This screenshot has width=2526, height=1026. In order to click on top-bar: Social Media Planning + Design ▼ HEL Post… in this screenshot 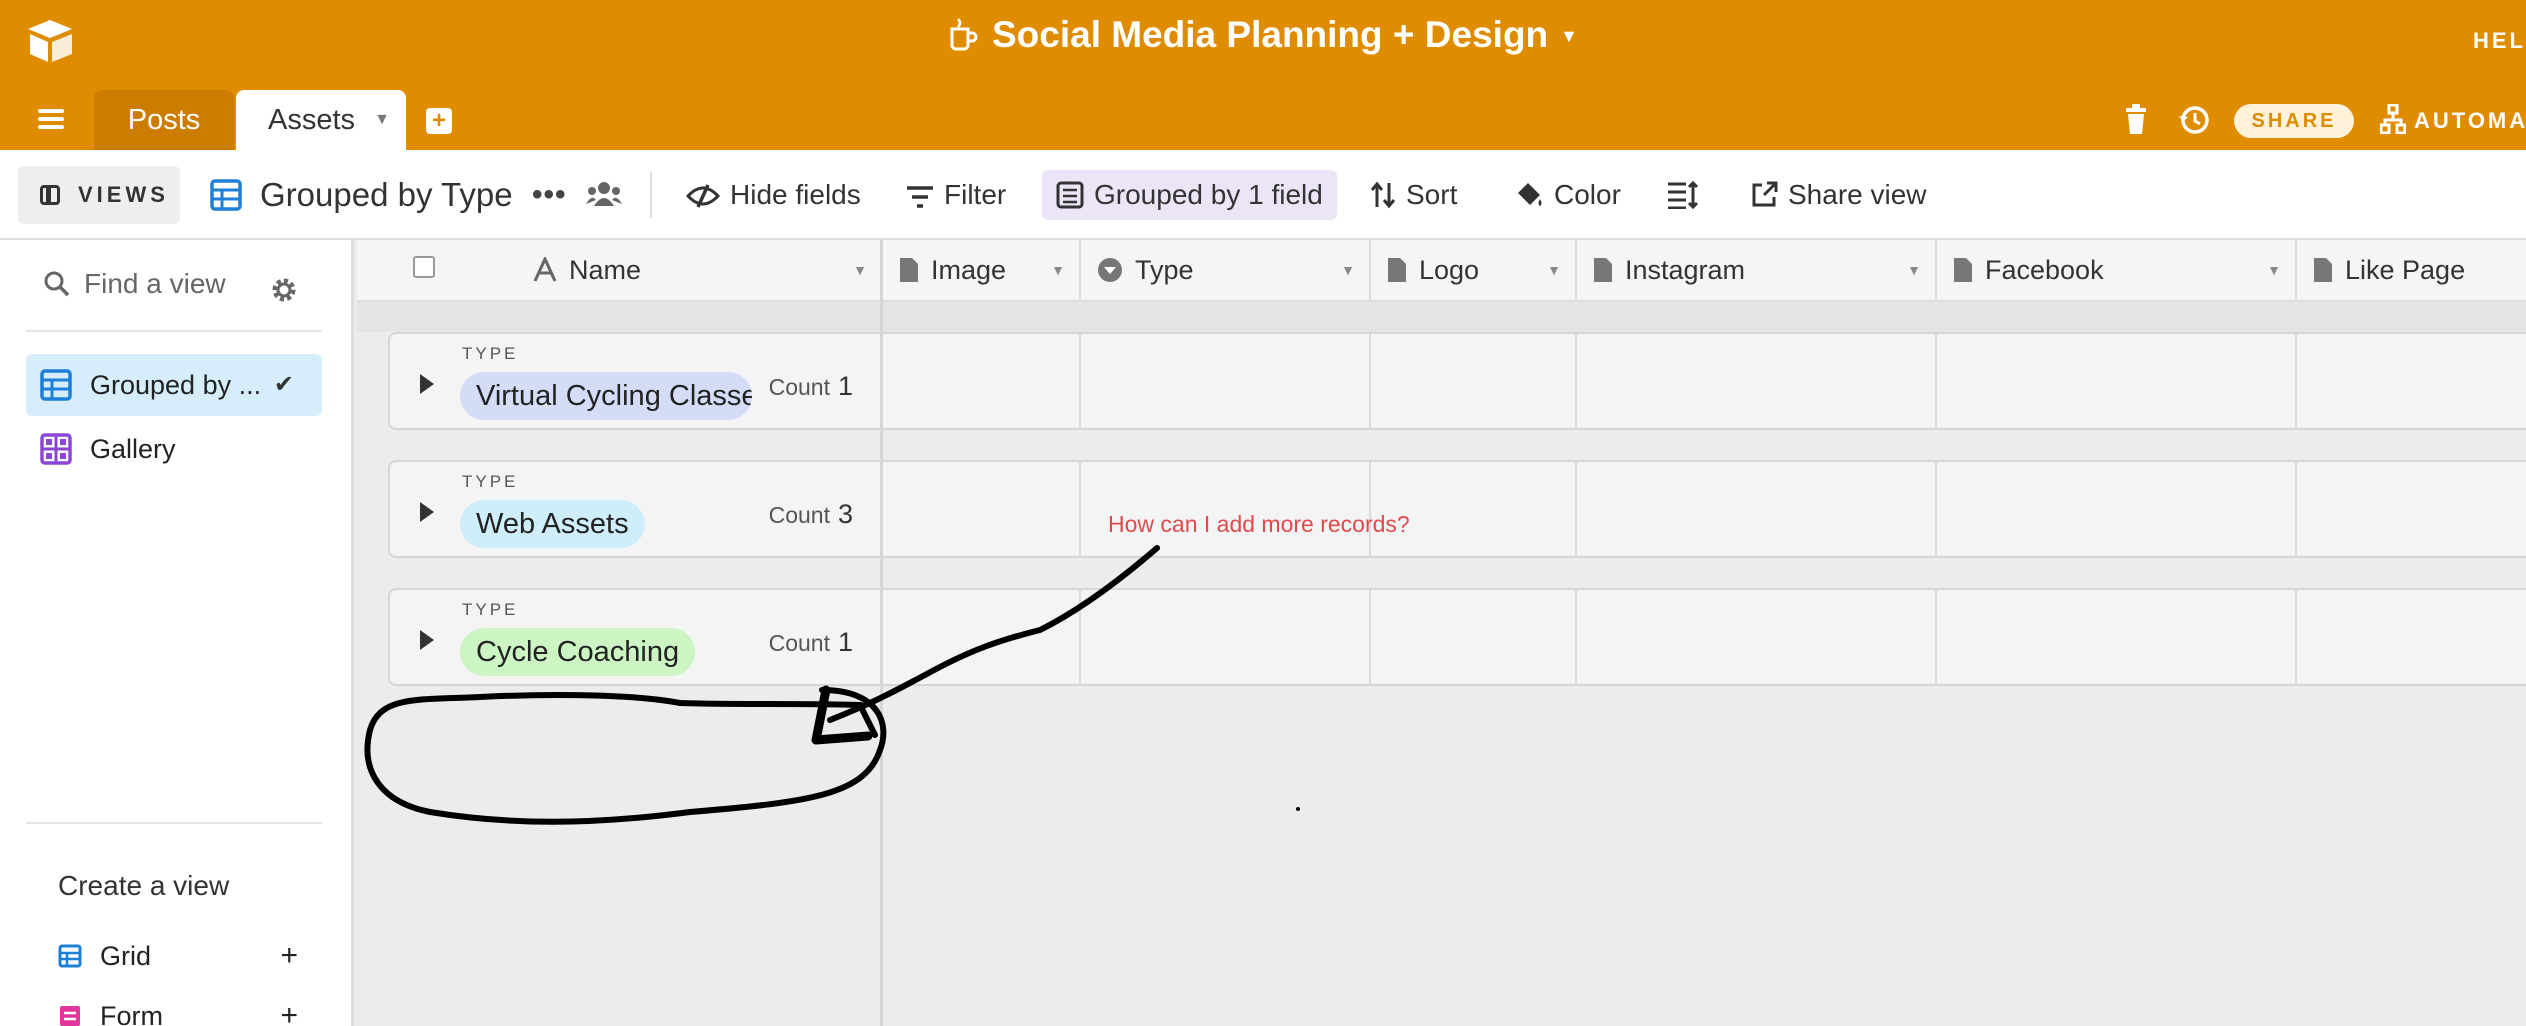, I will do `click(1263, 75)`.